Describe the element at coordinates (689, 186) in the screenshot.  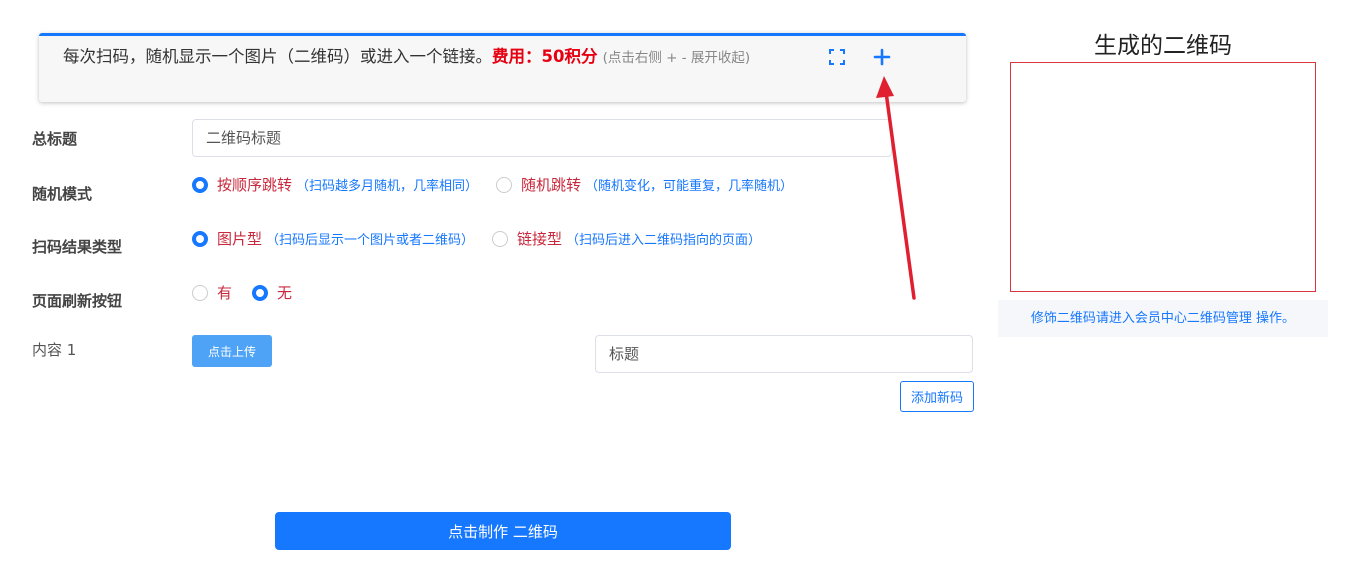
I see `mode-random-hint: （随机变化，可能重复，几率随机）` at that location.